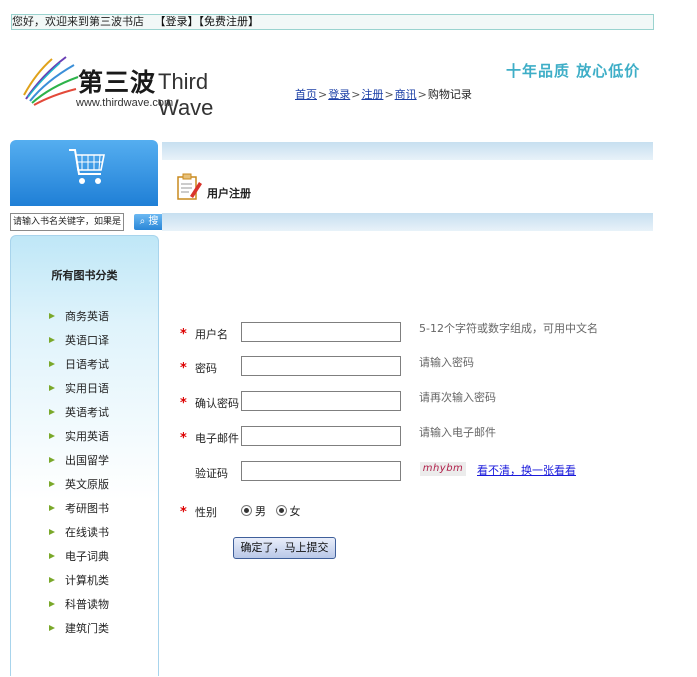 Image resolution: width=697 pixels, height=677 pixels. I want to click on confirm-password-row: * 确认密码 请再次输入密码, so click(420, 403).